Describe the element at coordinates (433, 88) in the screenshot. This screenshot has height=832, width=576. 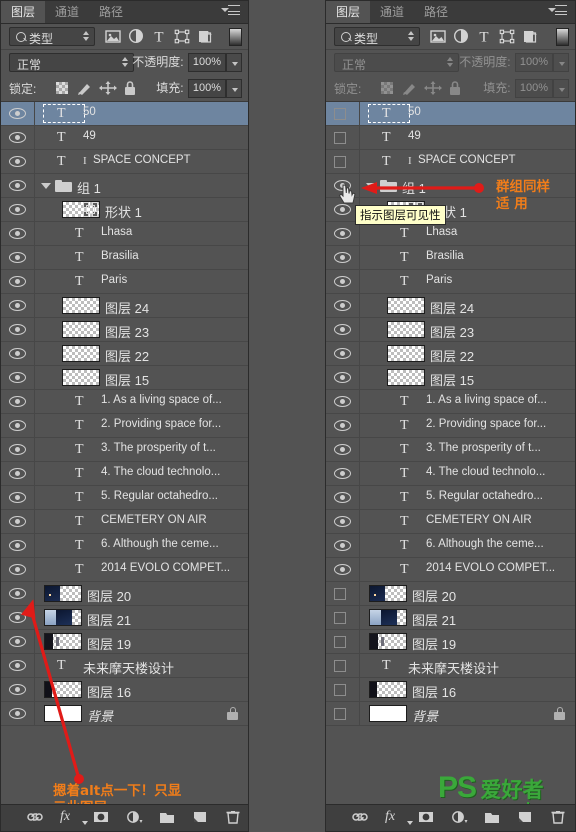
I see `lock-position-icon` at that location.